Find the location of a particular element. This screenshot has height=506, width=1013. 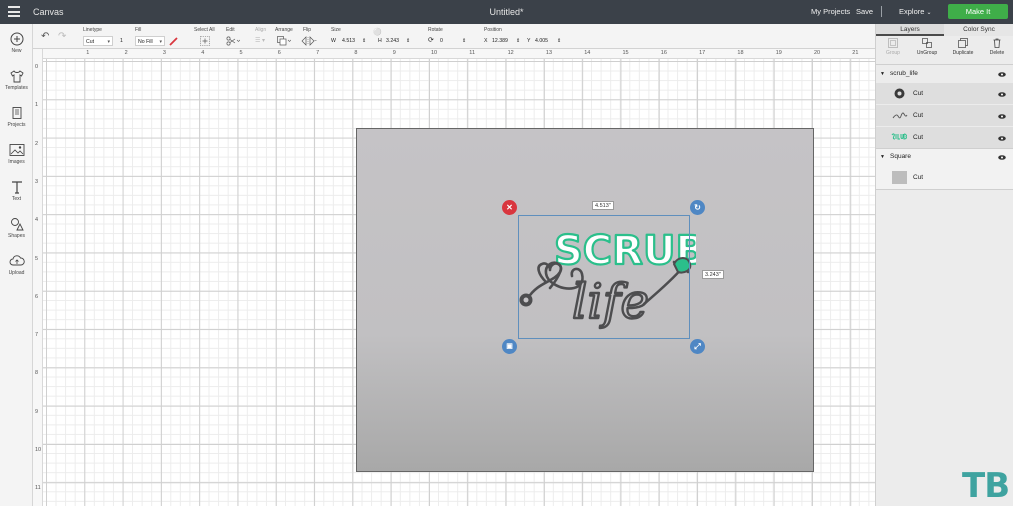

flip-icon is located at coordinates (309, 41).